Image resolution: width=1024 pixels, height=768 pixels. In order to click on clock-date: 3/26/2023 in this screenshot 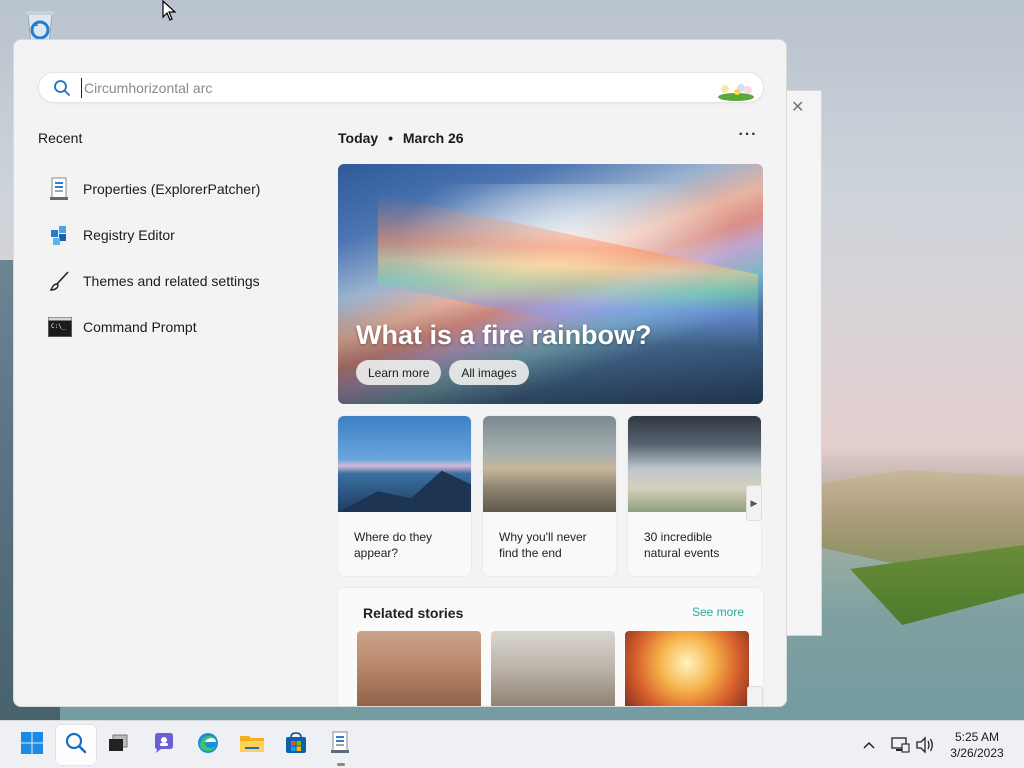, I will do `click(977, 753)`.